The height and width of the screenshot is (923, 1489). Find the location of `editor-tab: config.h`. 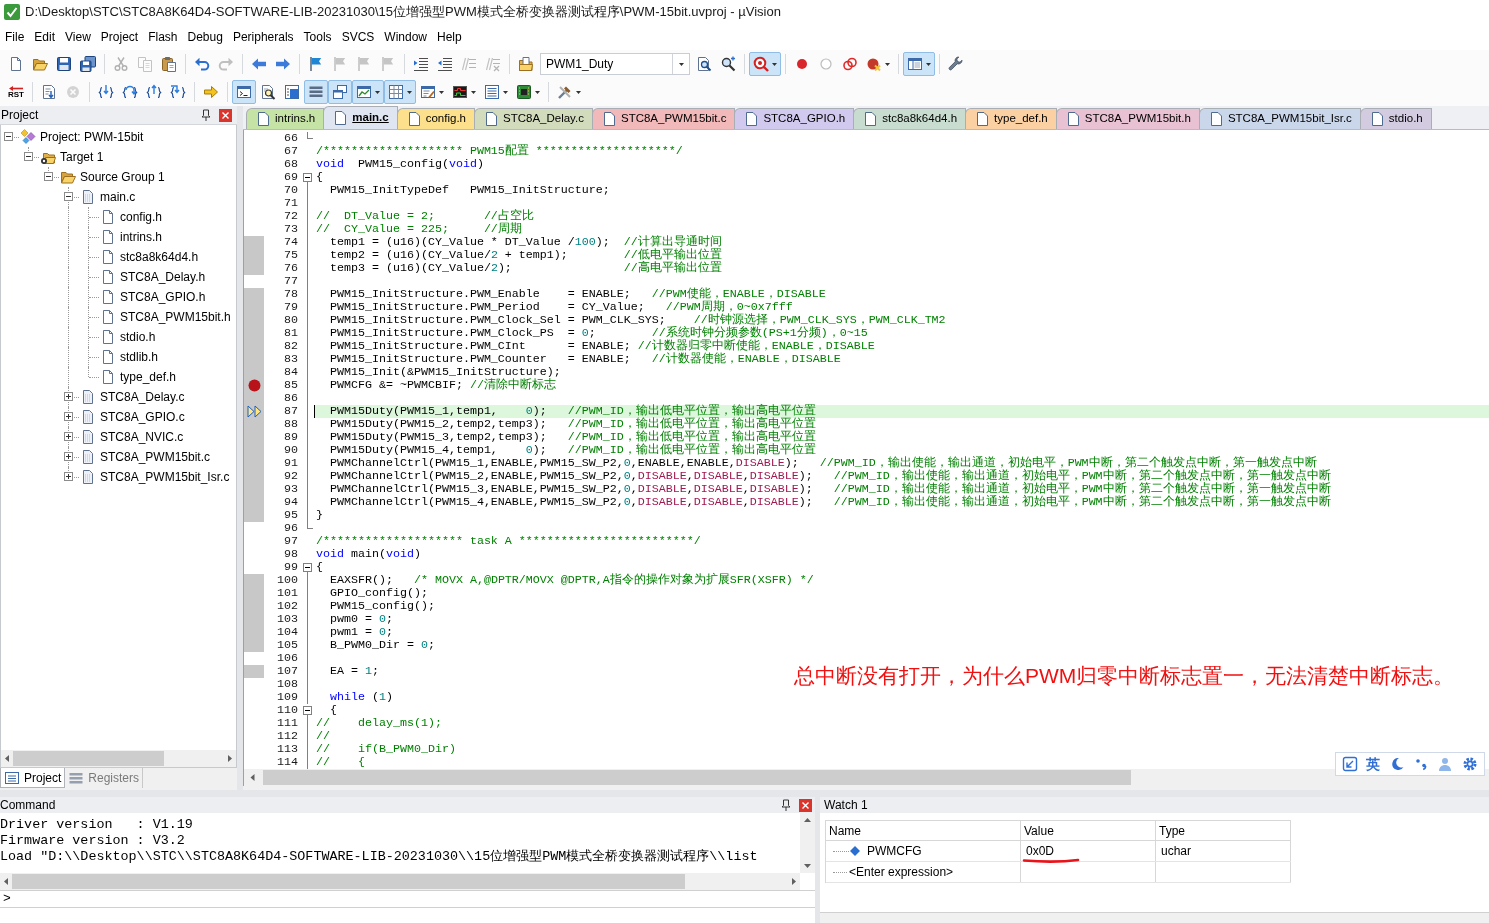

editor-tab: config.h is located at coordinates (435, 118).